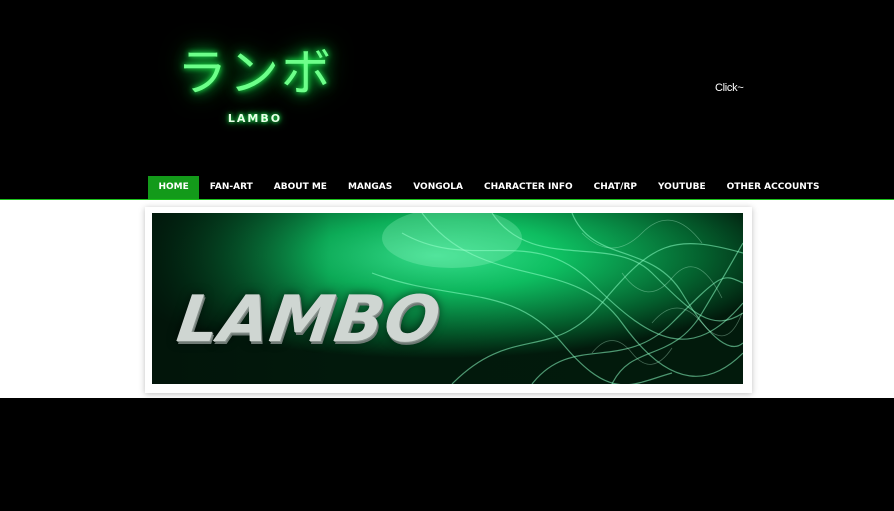 This screenshot has height=511, width=894. Describe the element at coordinates (369, 187) in the screenshot. I see `nav-item-mangas: MANGAS` at that location.